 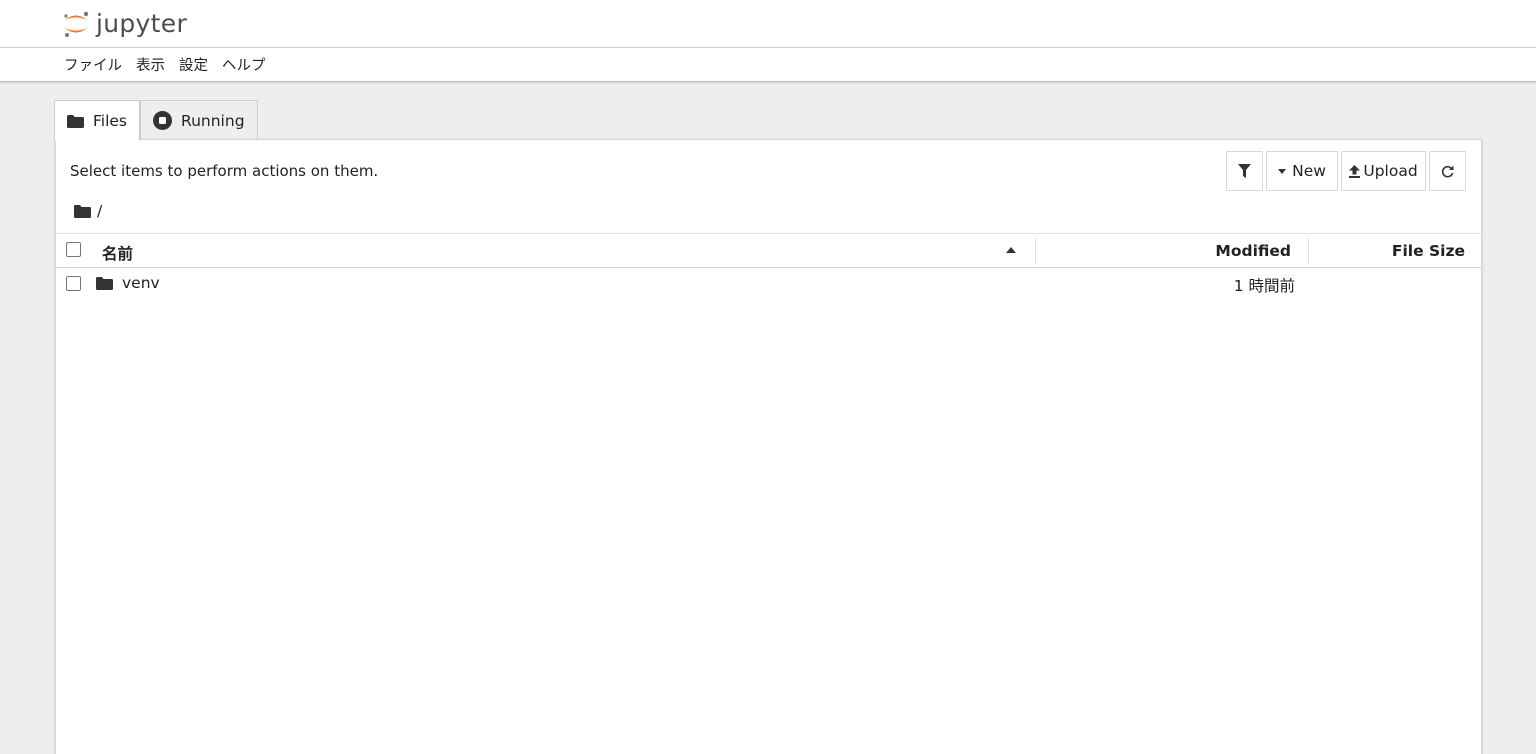 I want to click on tab-running: Running, so click(x=199, y=120).